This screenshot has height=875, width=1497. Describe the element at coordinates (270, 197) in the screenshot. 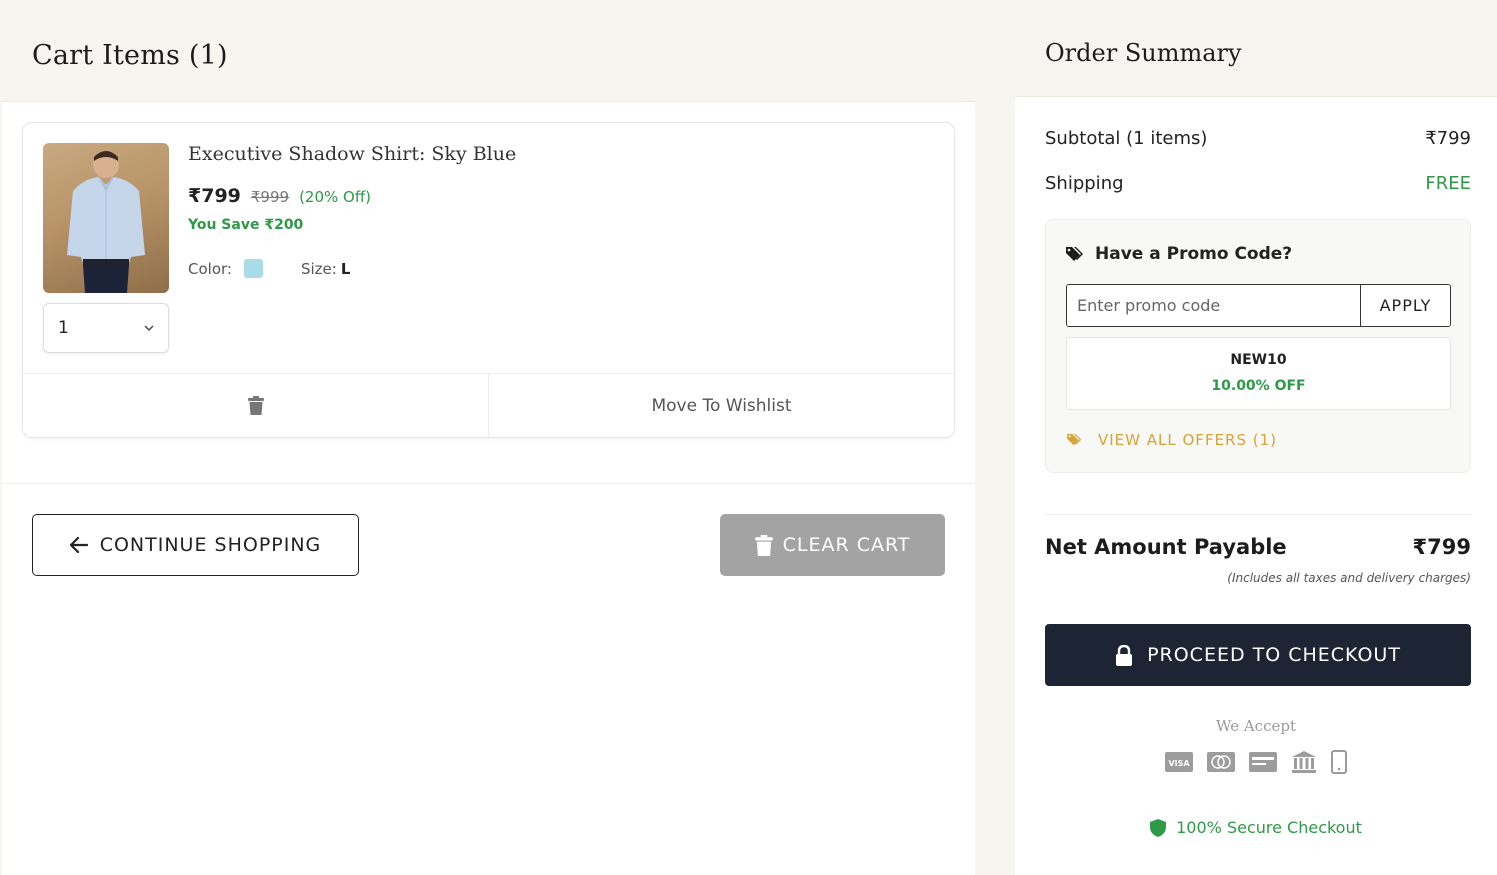

I see `original-price: ₹999` at that location.